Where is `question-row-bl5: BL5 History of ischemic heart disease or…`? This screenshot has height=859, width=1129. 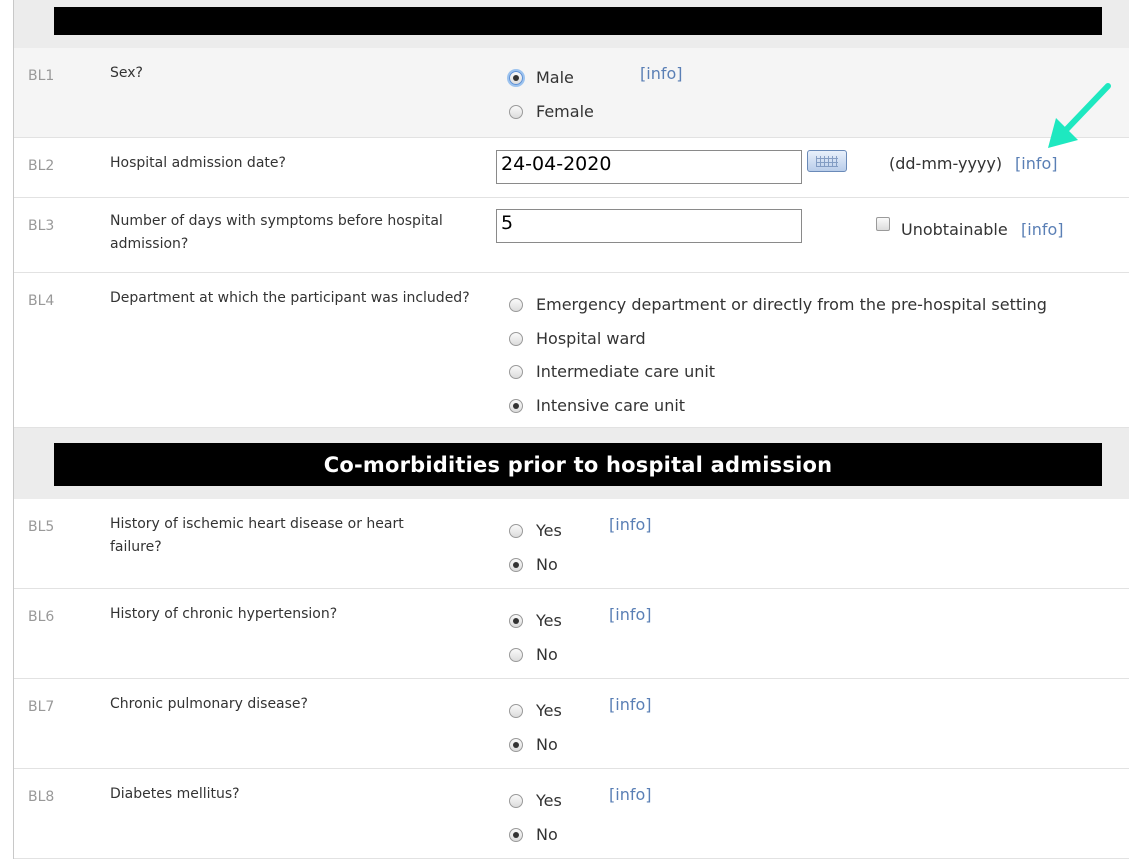
question-row-bl5: BL5 History of ischemic heart disease or… is located at coordinates (571, 544).